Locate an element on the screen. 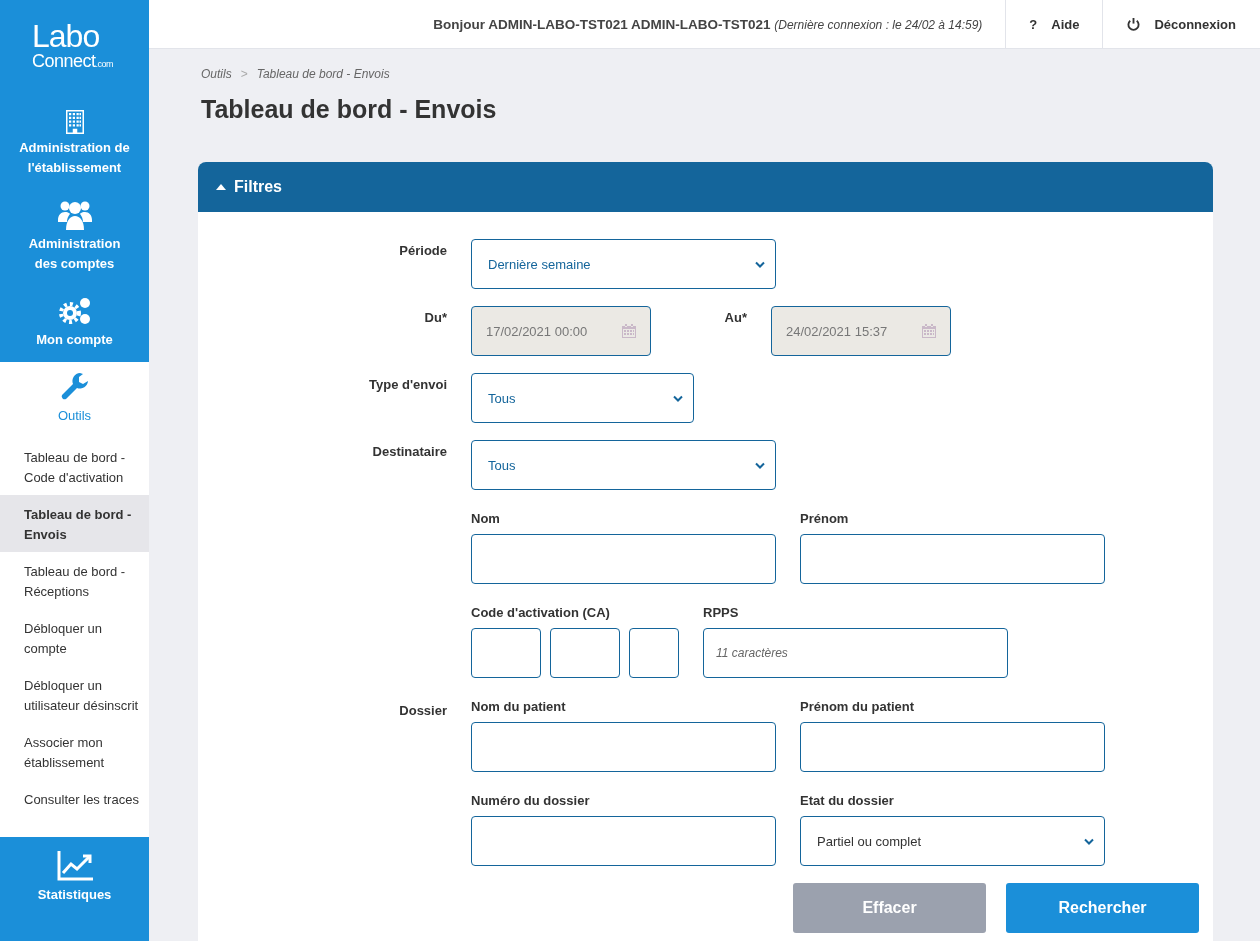 The width and height of the screenshot is (1260, 941). sidebar-nav-item: Administration de l'établissement is located at coordinates (74, 145).